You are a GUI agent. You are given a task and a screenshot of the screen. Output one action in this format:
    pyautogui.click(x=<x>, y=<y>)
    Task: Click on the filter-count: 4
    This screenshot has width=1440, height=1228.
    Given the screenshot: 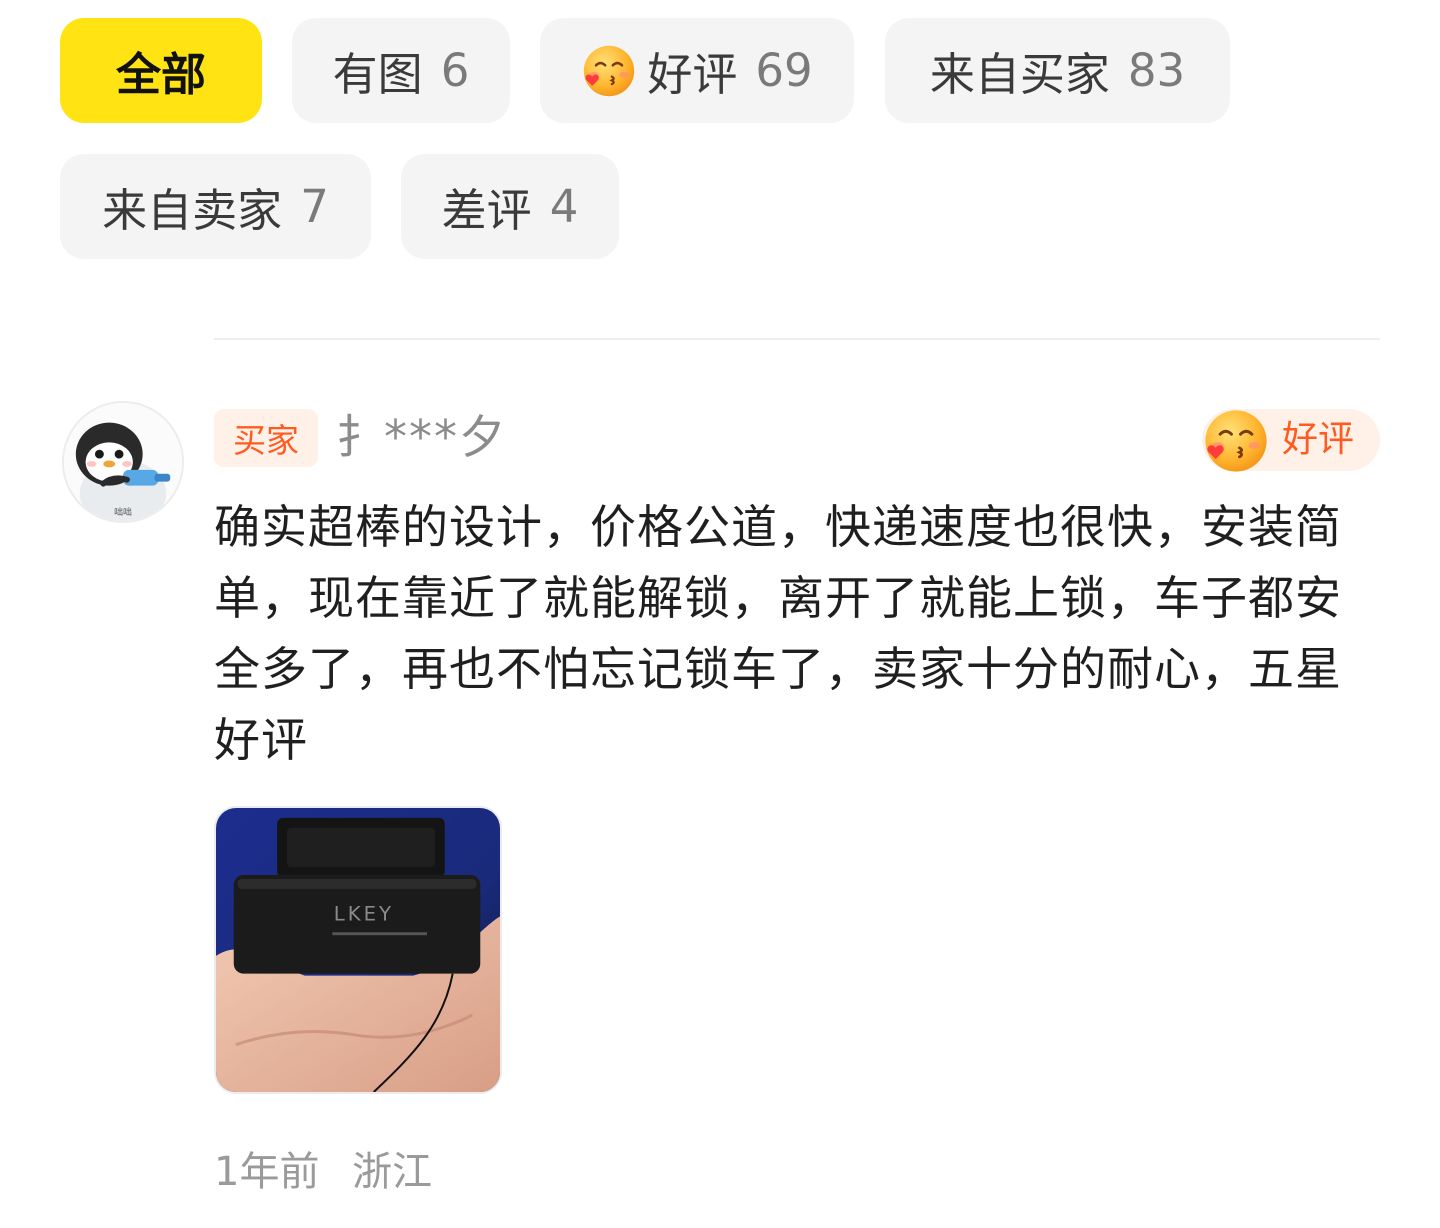 What is the action you would take?
    pyautogui.click(x=564, y=206)
    